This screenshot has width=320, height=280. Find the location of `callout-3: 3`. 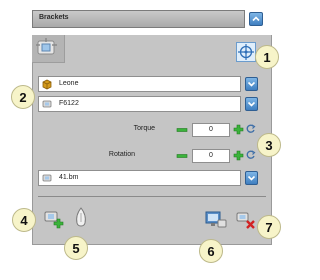

callout-3: 3 is located at coordinates (269, 145).